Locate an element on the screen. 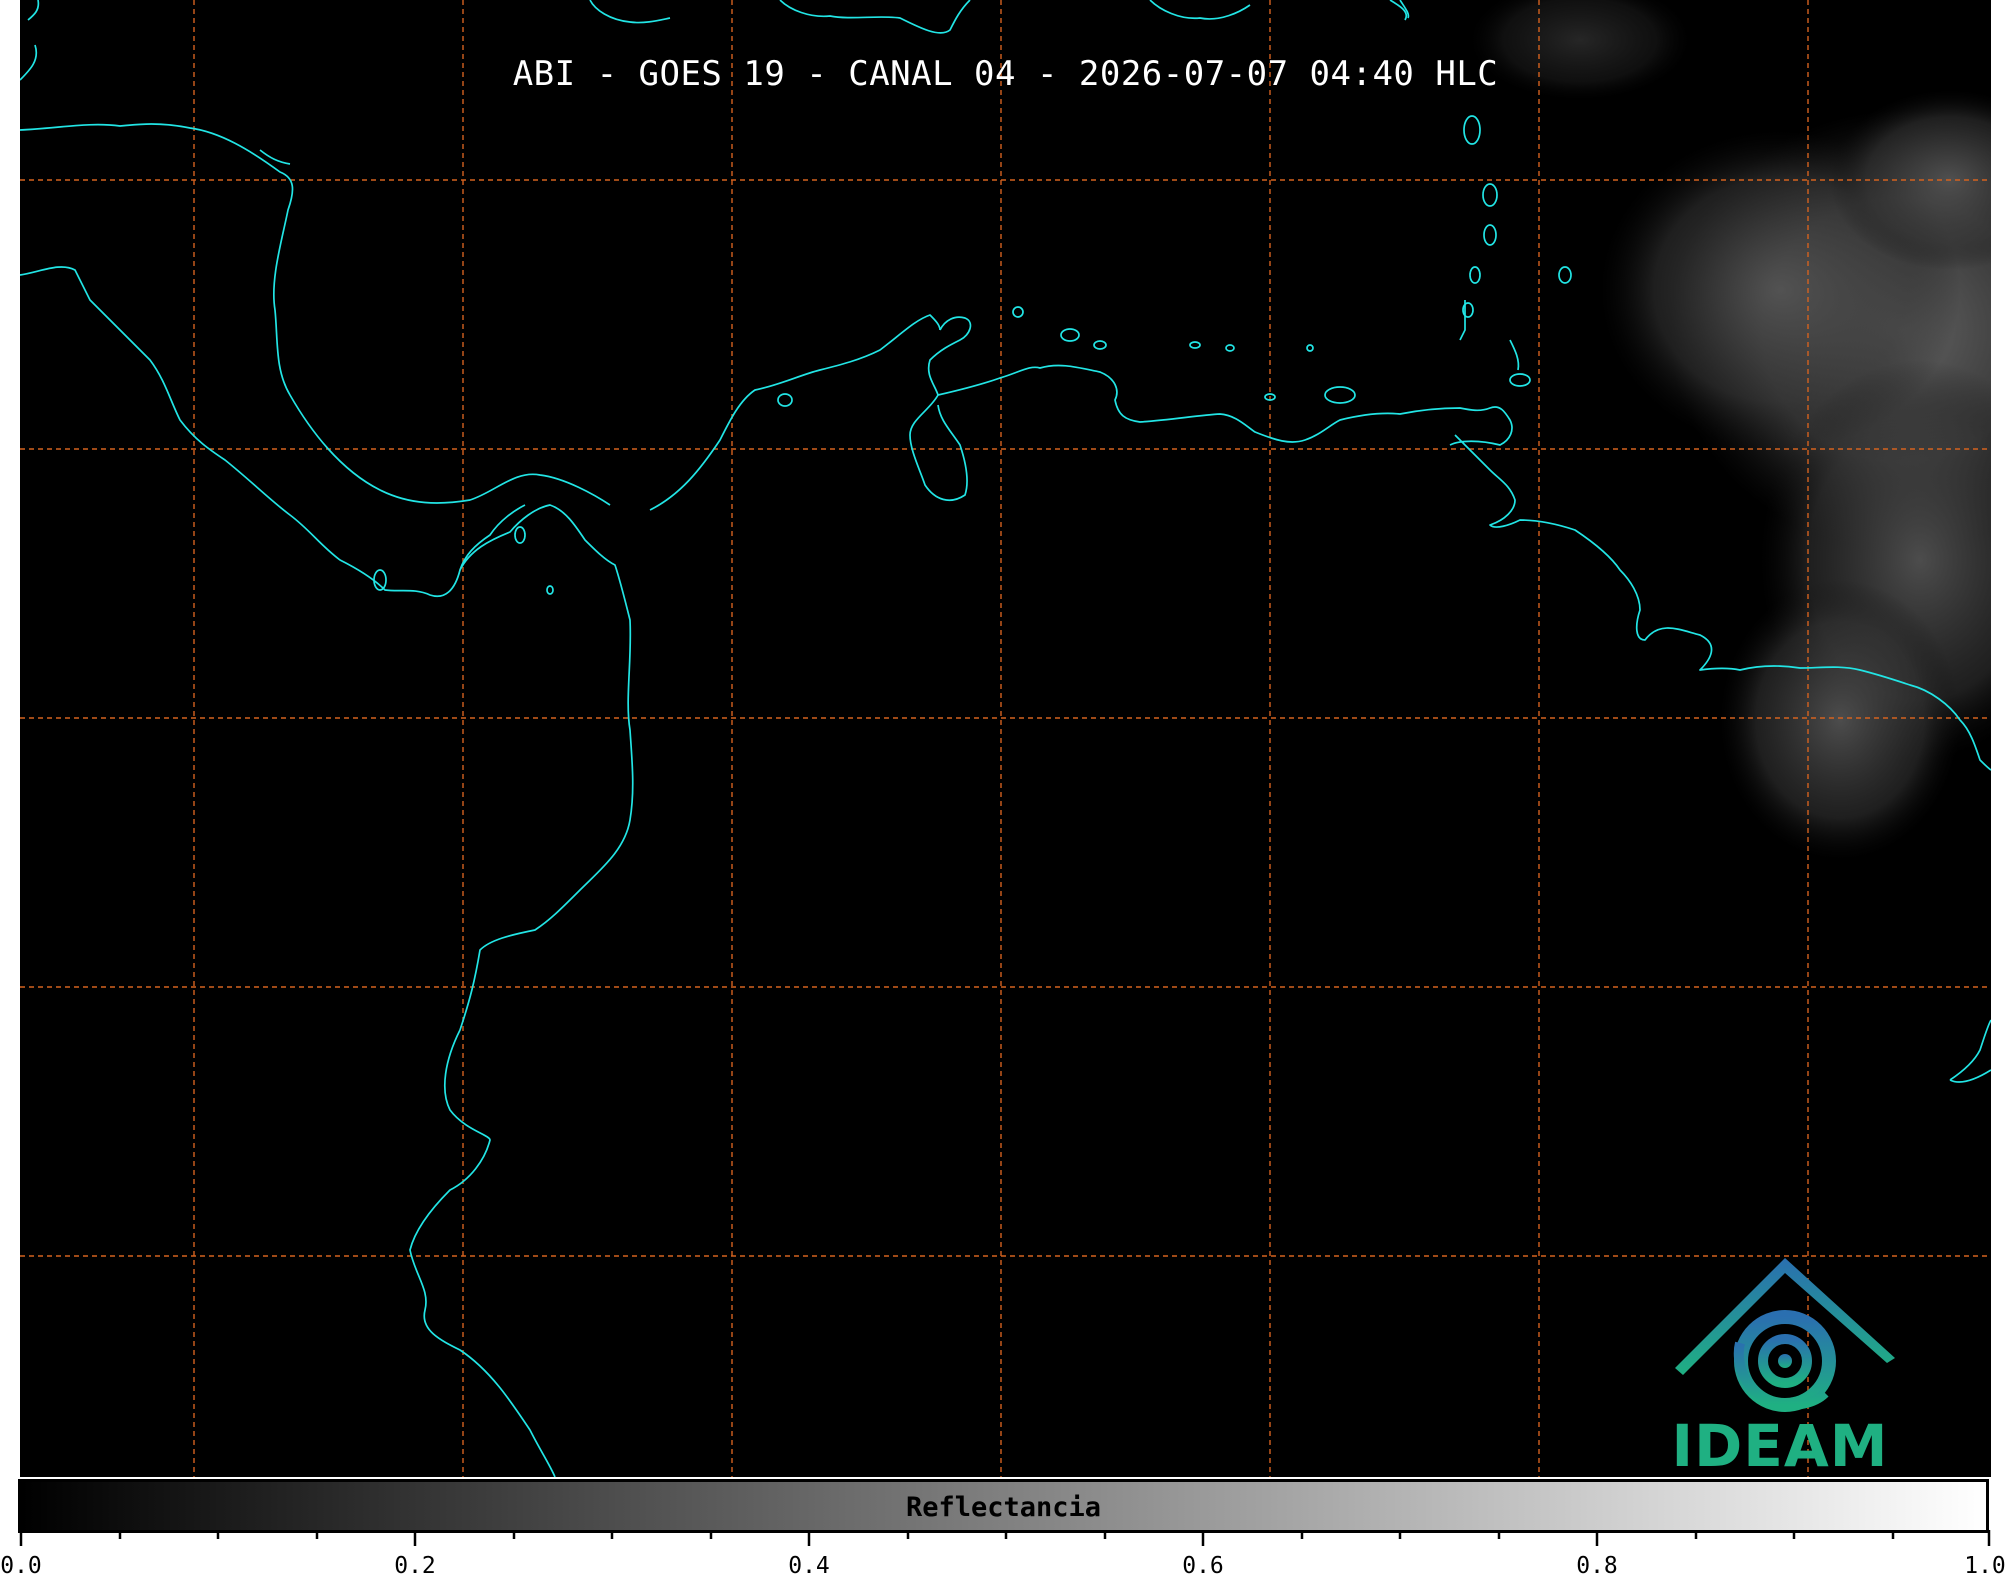 This screenshot has height=1577, width=2011. colorbar-tick-label: 0.8 is located at coordinates (1597, 1565).